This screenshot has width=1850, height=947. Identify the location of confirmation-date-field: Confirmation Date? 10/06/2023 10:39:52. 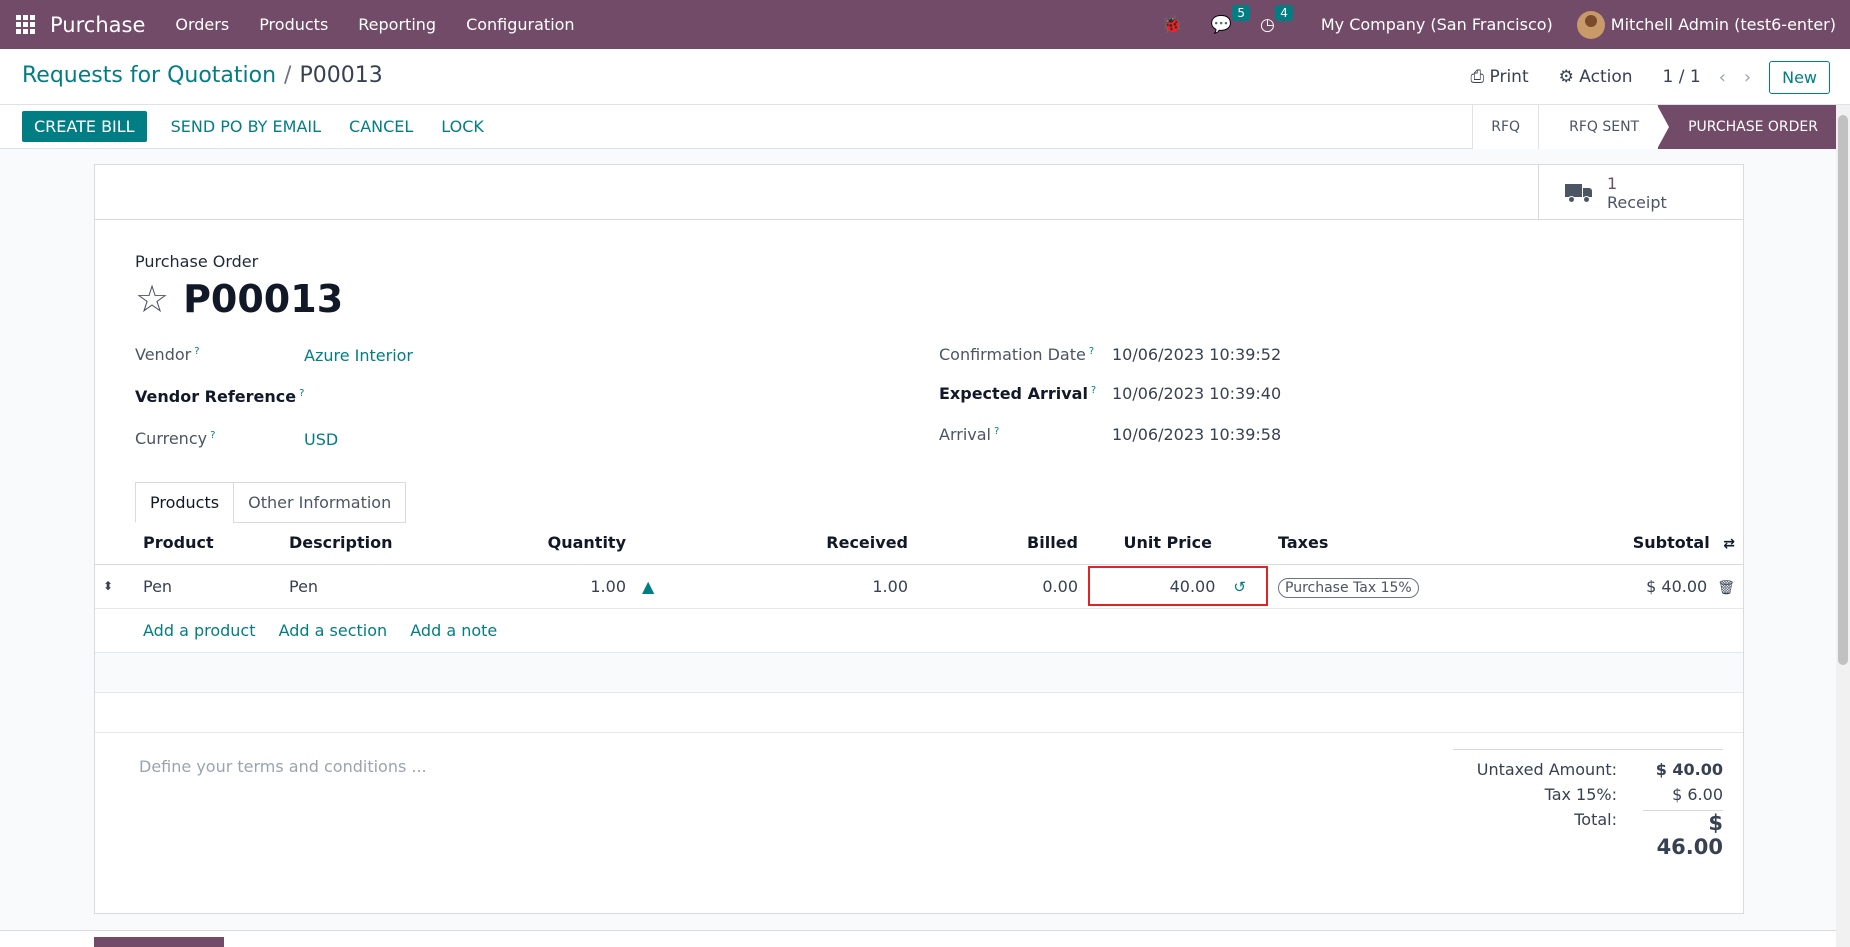
(1110, 354).